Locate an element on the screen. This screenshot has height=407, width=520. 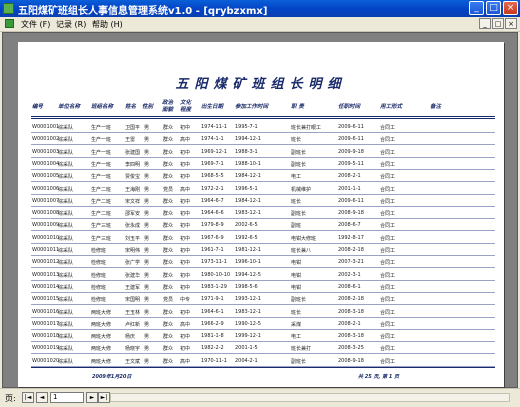
cell-id: W0001019 is located at coordinates (46, 348).